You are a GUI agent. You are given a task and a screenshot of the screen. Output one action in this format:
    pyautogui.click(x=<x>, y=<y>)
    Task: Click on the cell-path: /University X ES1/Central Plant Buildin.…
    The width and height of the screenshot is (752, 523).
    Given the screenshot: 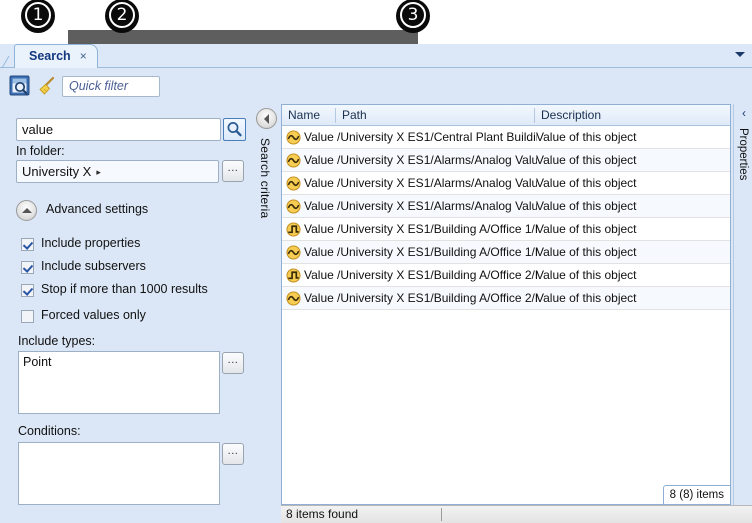 What is the action you would take?
    pyautogui.click(x=437, y=137)
    